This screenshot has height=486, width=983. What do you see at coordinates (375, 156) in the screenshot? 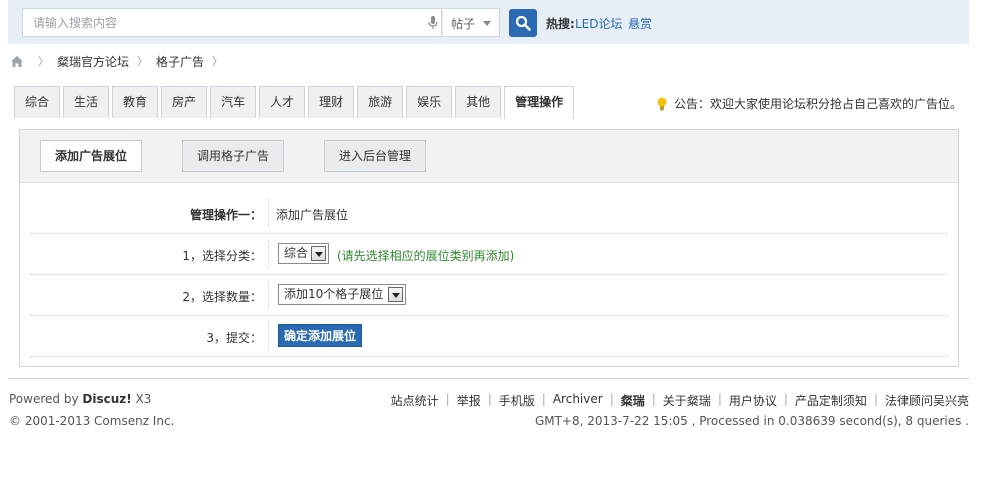
I see `enter-admin-button: 进入后台管理` at bounding box center [375, 156].